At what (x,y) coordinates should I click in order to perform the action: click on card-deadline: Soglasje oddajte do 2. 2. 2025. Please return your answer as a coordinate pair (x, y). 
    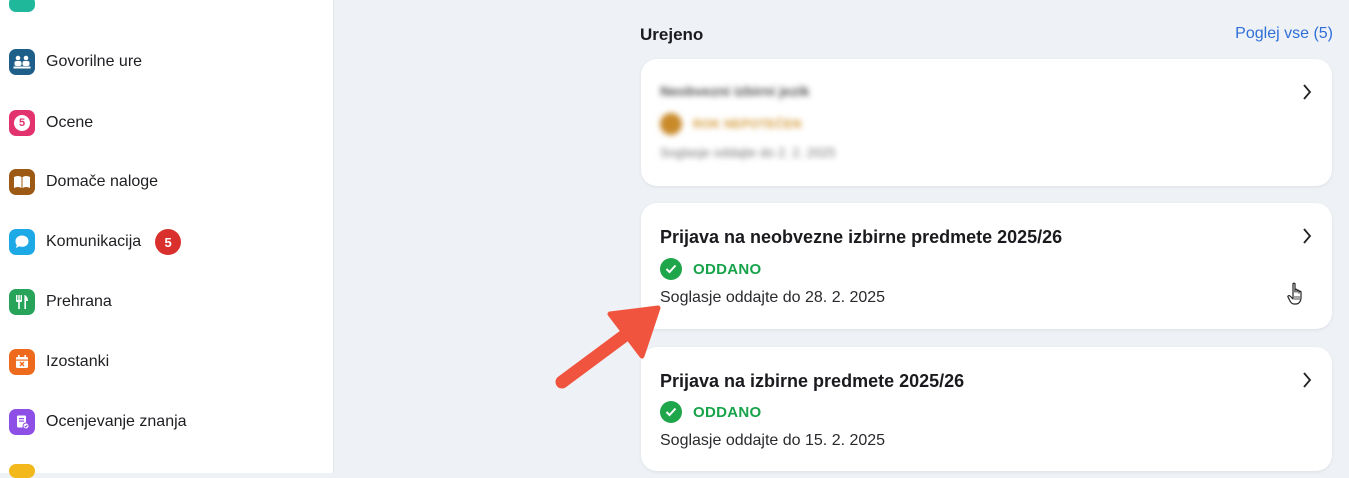
    Looking at the image, I should click on (748, 152).